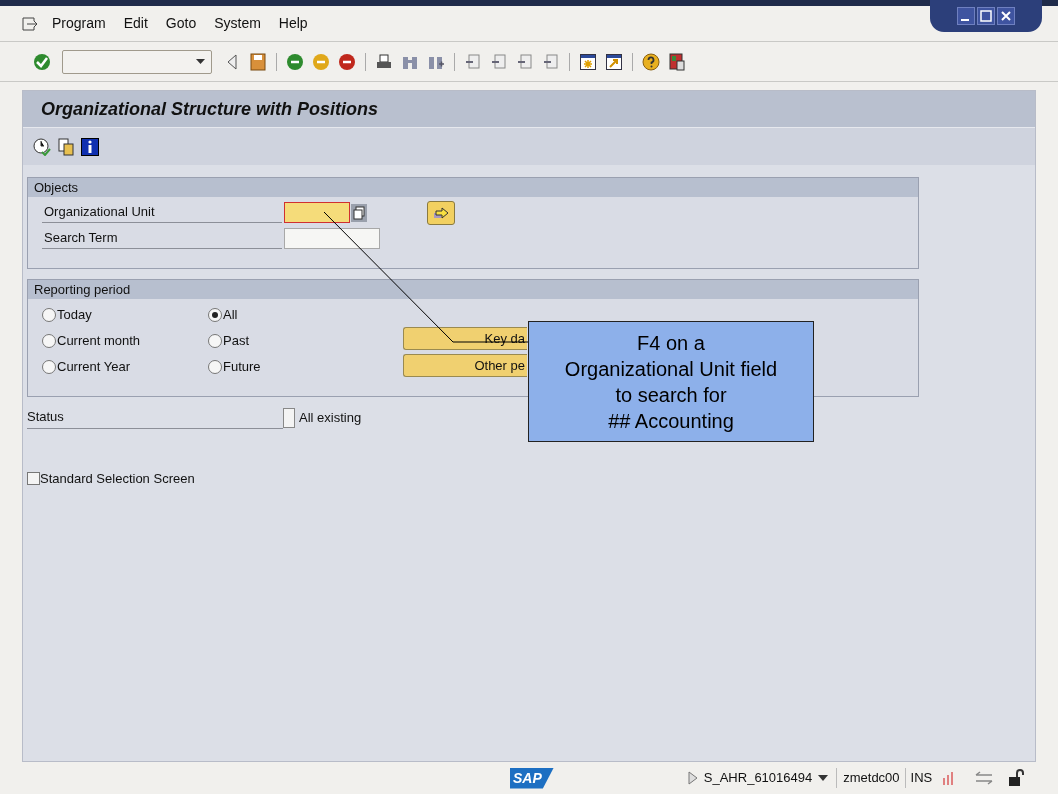 The width and height of the screenshot is (1058, 794). What do you see at coordinates (671, 421) in the screenshot?
I see `callout-text: ## Accounting` at bounding box center [671, 421].